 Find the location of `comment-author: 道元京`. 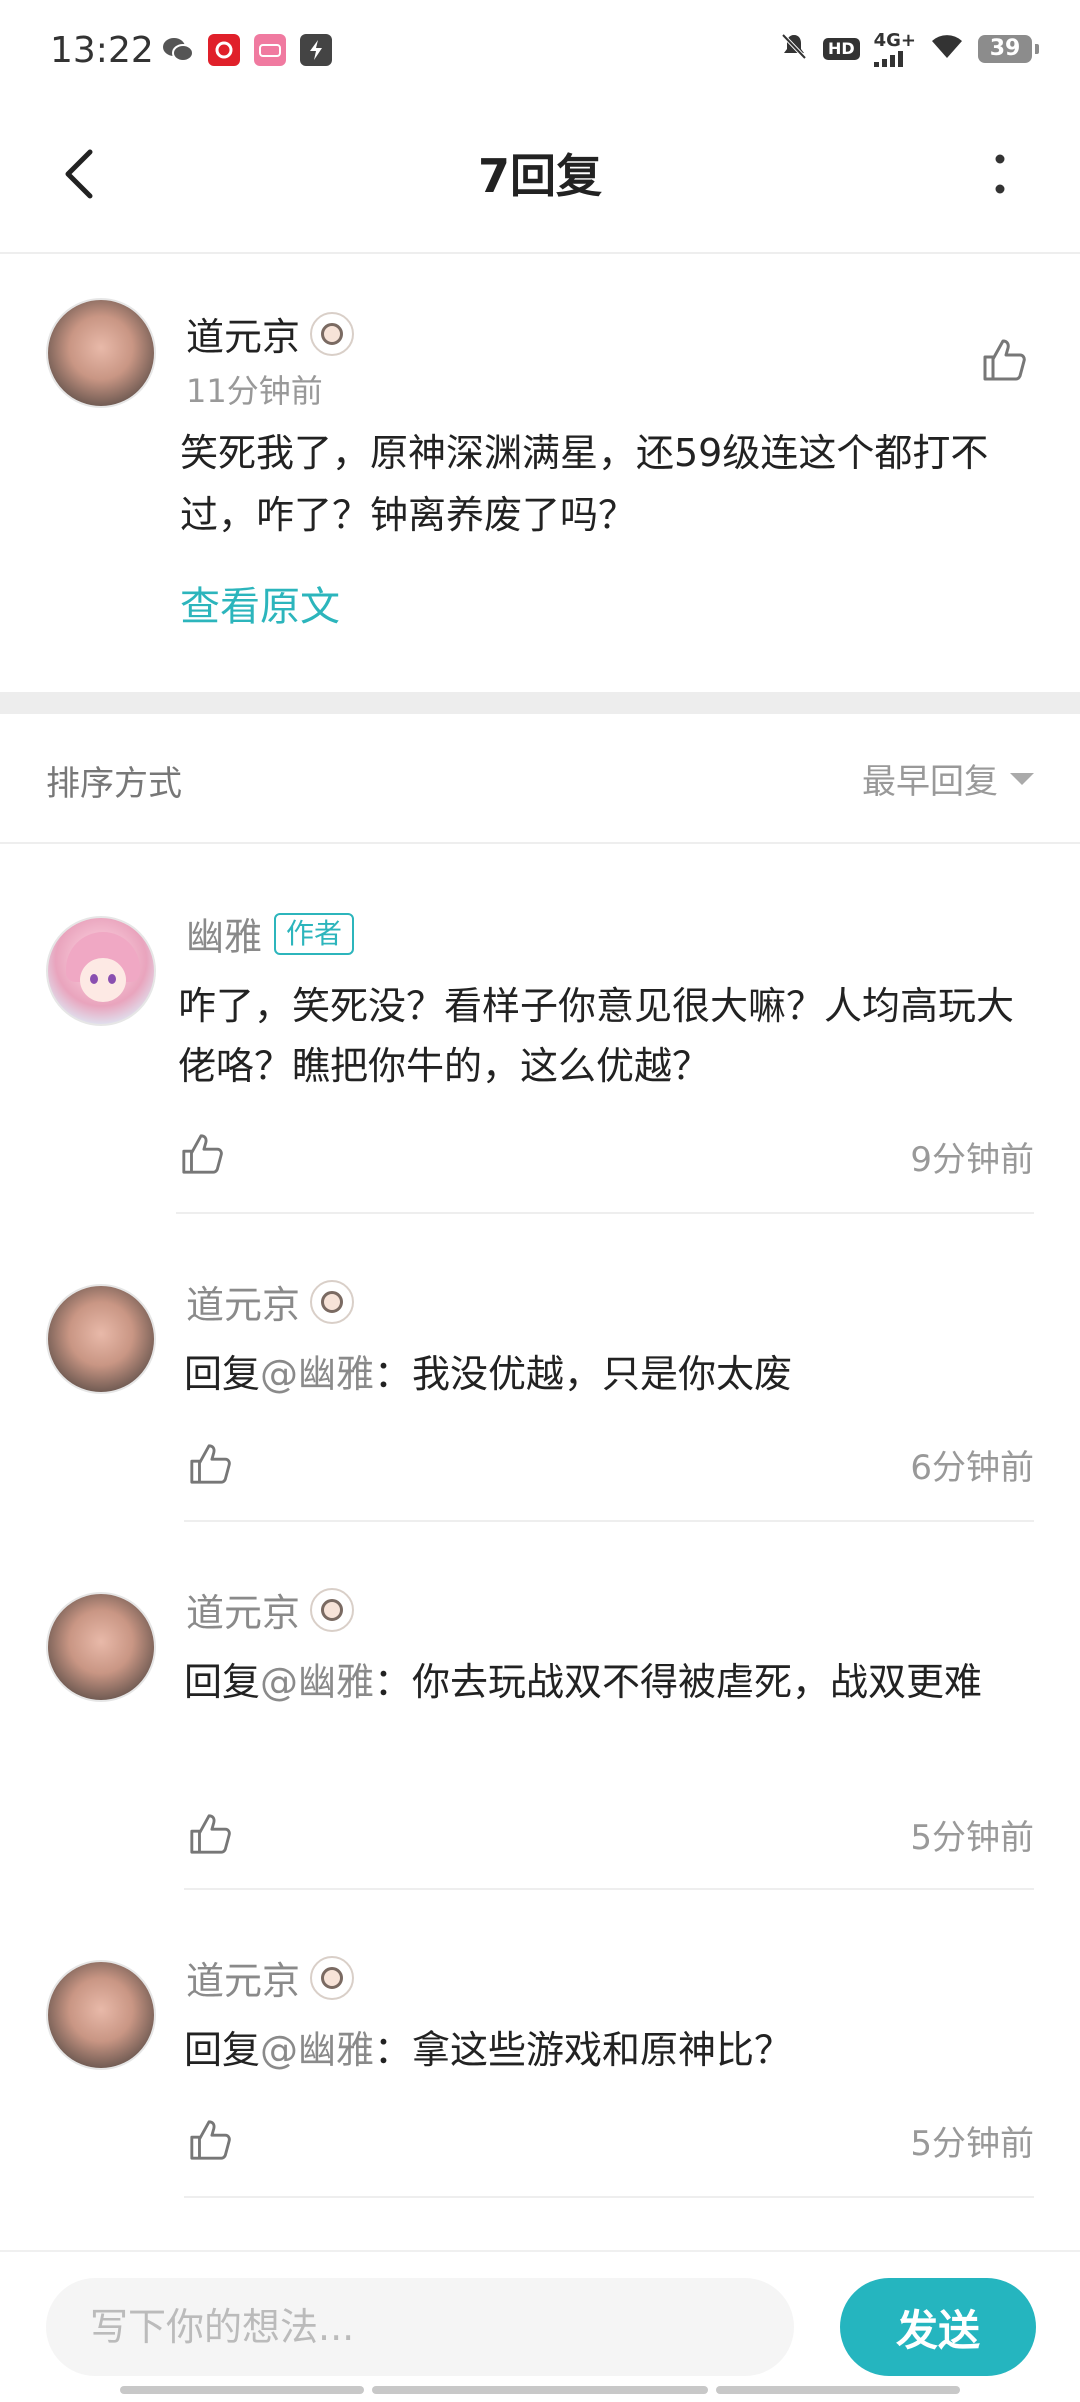

comment-author: 道元京 is located at coordinates (270, 333).